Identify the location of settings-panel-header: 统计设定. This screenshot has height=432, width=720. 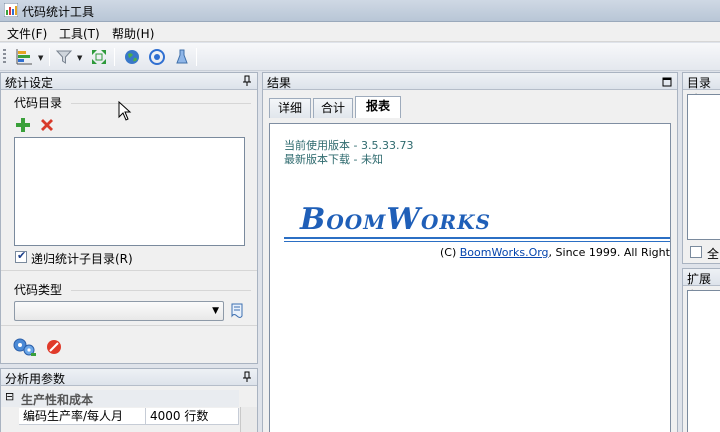
(129, 81).